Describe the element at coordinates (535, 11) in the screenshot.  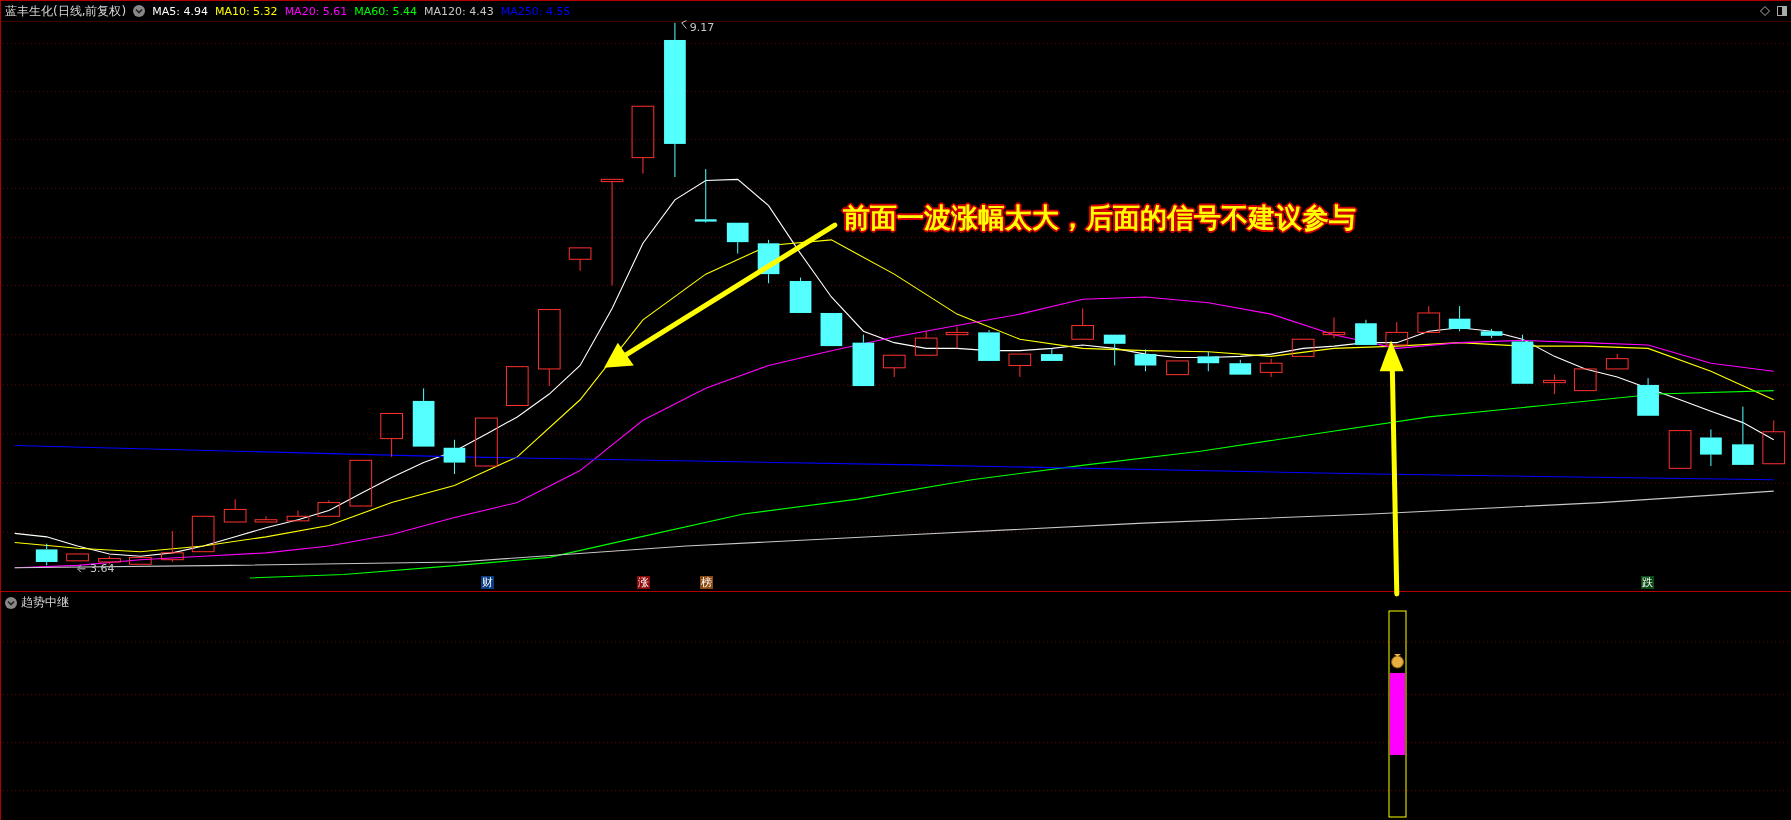
I see `moving-average-value: MA250: 4.55` at that location.